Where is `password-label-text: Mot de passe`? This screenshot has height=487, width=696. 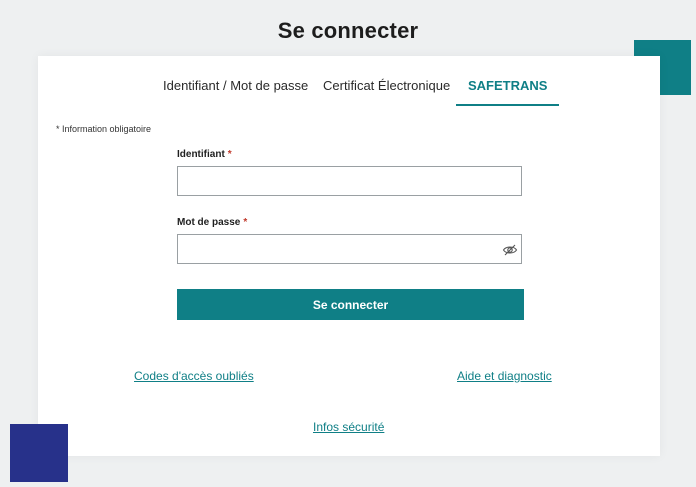
password-label-text: Mot de passe is located at coordinates (209, 222).